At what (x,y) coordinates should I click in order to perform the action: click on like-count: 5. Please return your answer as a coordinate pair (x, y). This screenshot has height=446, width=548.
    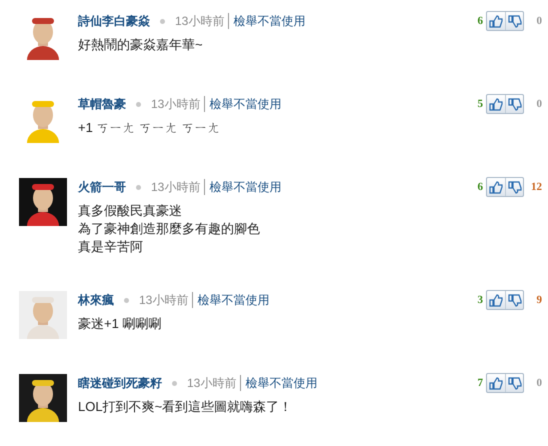
    Looking at the image, I should click on (480, 104).